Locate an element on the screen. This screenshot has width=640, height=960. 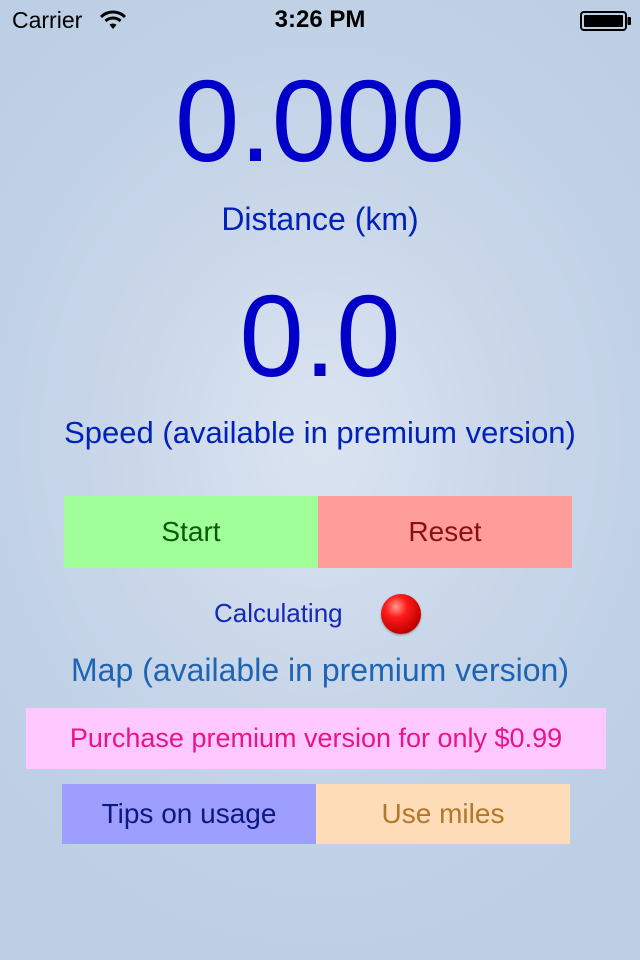
calculating-label: Calculating is located at coordinates (278, 613).